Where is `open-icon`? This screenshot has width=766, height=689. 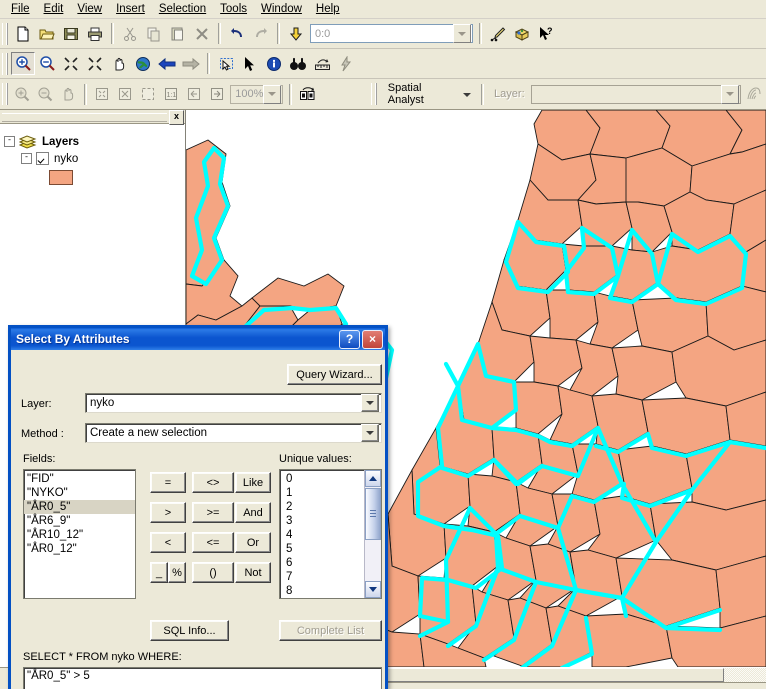 open-icon is located at coordinates (47, 33).